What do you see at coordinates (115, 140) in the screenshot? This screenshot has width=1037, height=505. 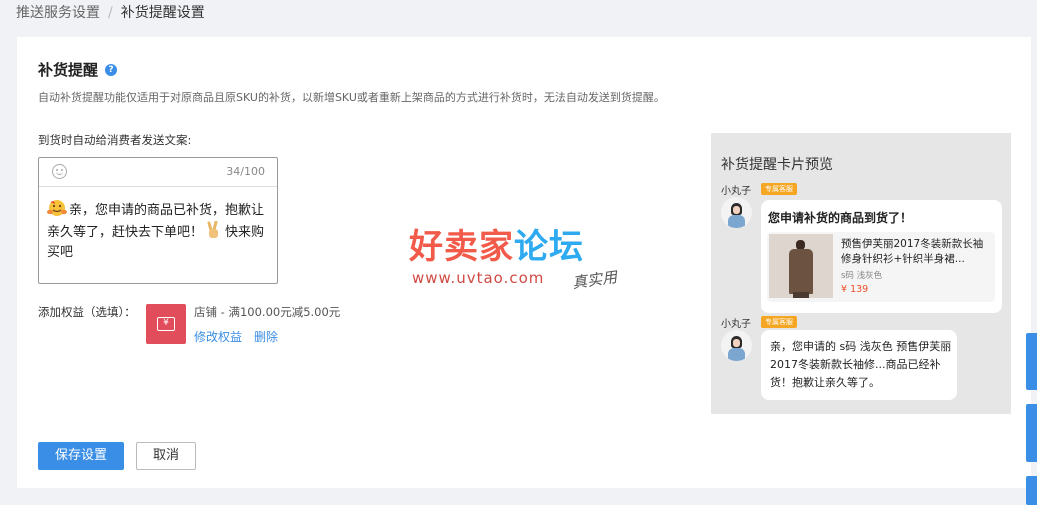 I see `message-field-label: 到货时自动给消费者发送文案:` at bounding box center [115, 140].